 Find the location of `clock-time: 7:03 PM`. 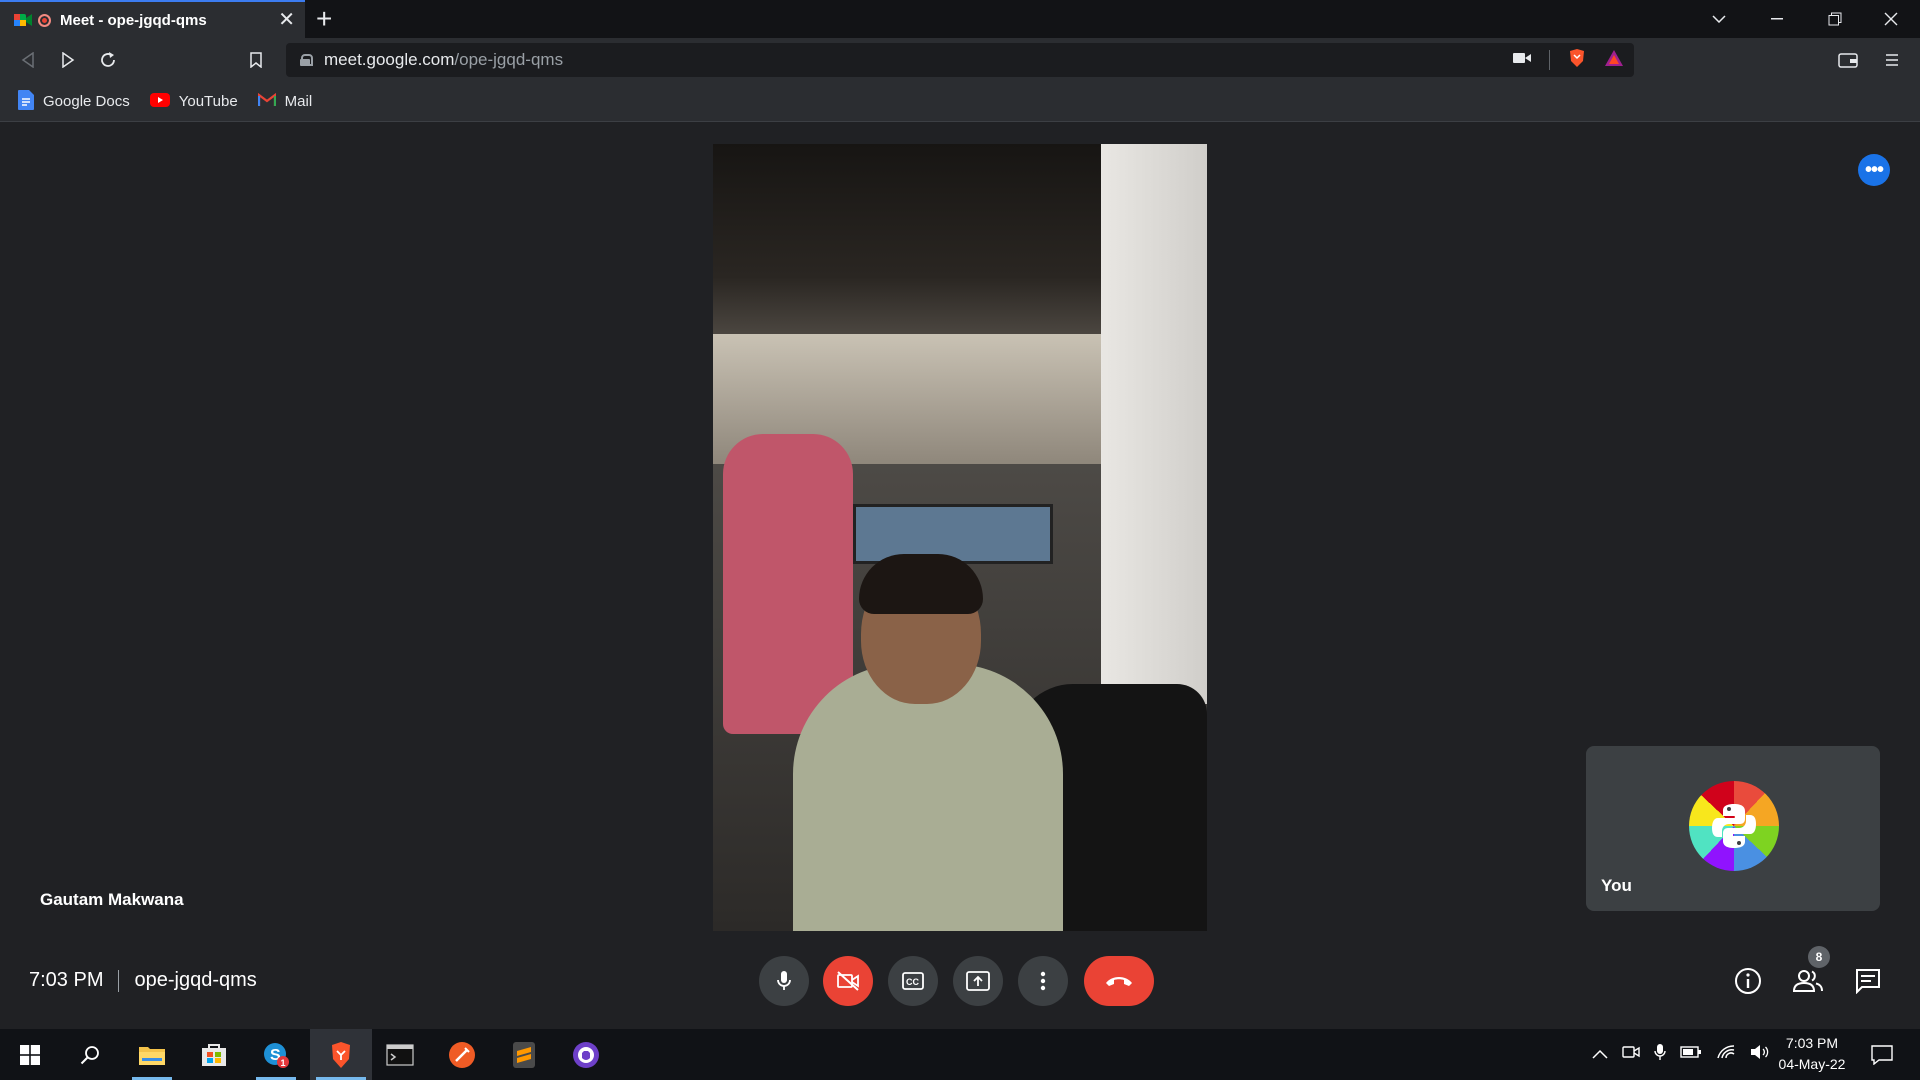

clock-time: 7:03 PM is located at coordinates (1812, 1043).